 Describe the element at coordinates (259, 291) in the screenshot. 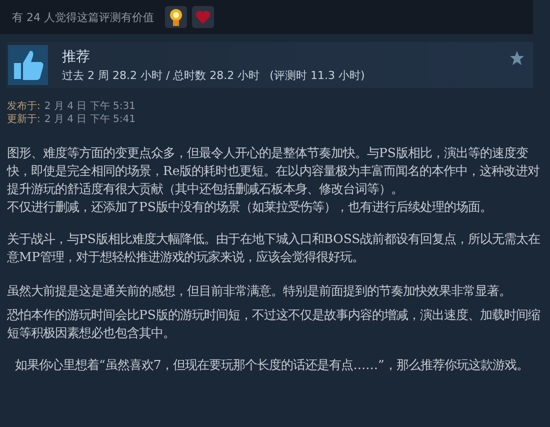

I see `review-paragraph: 虽然大前提是这是通关前的感想，但目前非常满意。特别是前面提到的节奏加快效果非常显著。` at that location.